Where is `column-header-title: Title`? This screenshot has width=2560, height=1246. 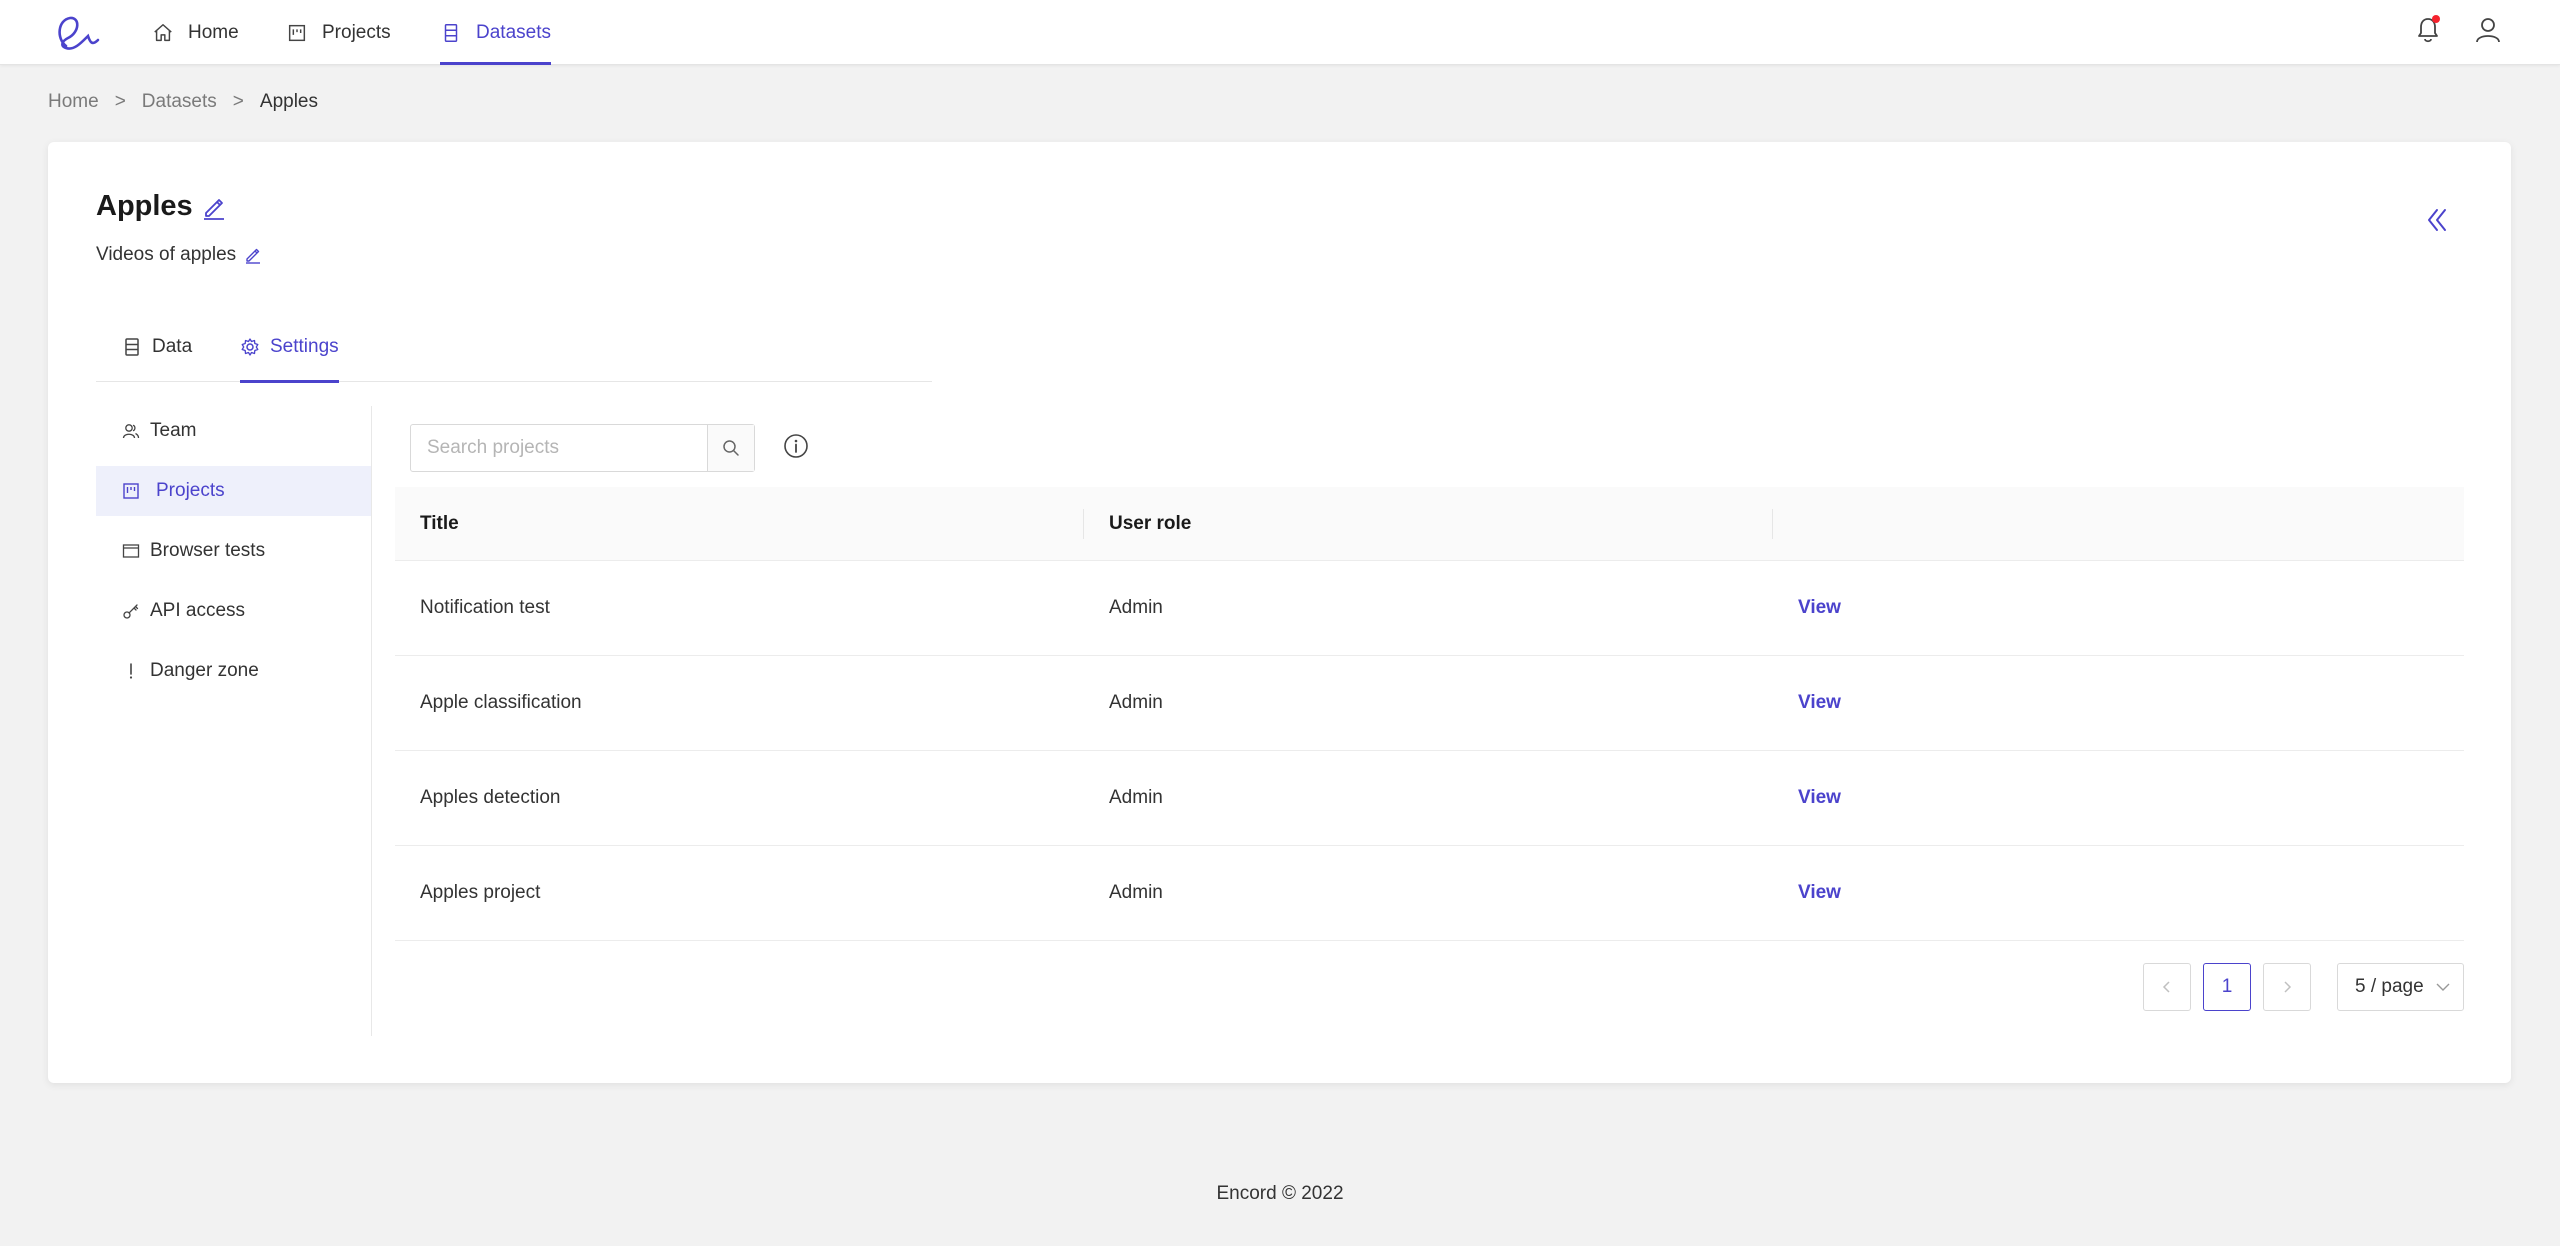
column-header-title: Title is located at coordinates (739, 523).